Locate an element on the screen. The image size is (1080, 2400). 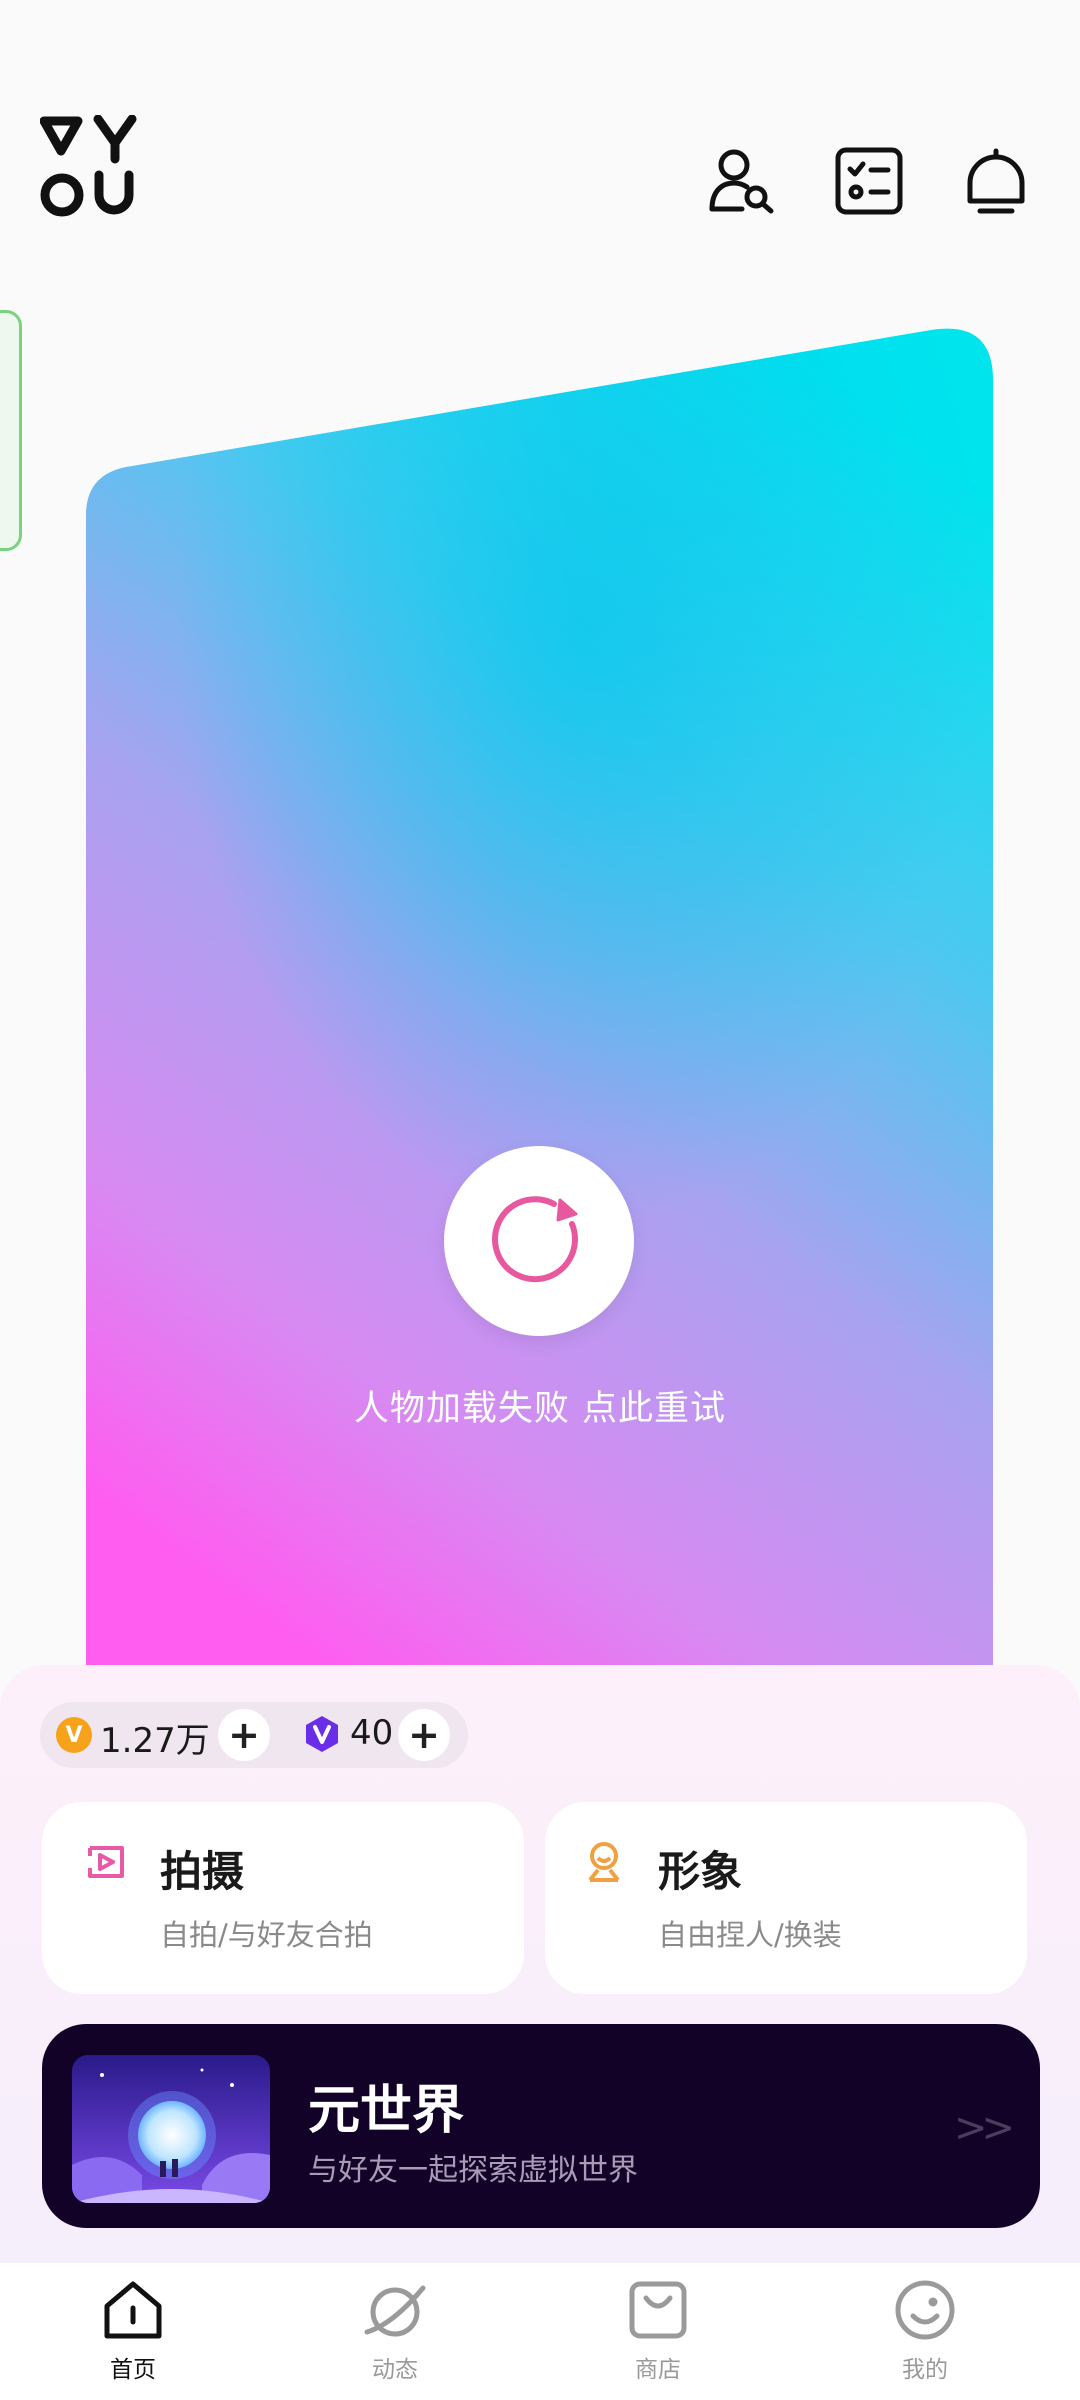
camera-play-icon is located at coordinates (106, 1862).